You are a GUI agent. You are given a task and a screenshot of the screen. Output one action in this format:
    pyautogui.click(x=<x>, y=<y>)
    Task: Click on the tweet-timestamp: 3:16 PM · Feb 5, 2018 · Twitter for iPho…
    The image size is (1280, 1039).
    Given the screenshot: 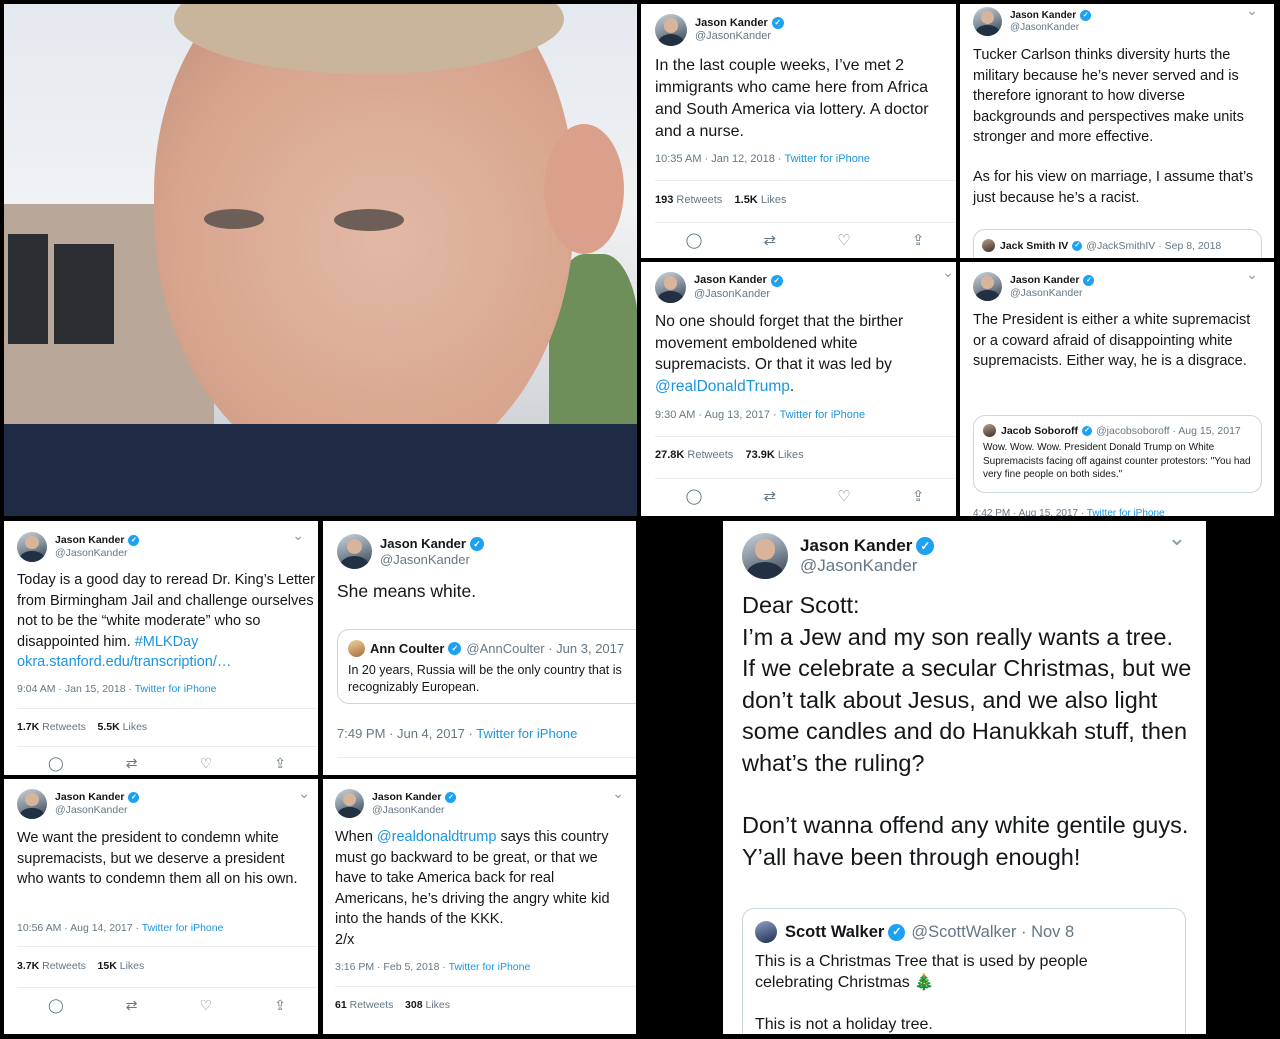 What is the action you would take?
    pyautogui.click(x=432, y=967)
    